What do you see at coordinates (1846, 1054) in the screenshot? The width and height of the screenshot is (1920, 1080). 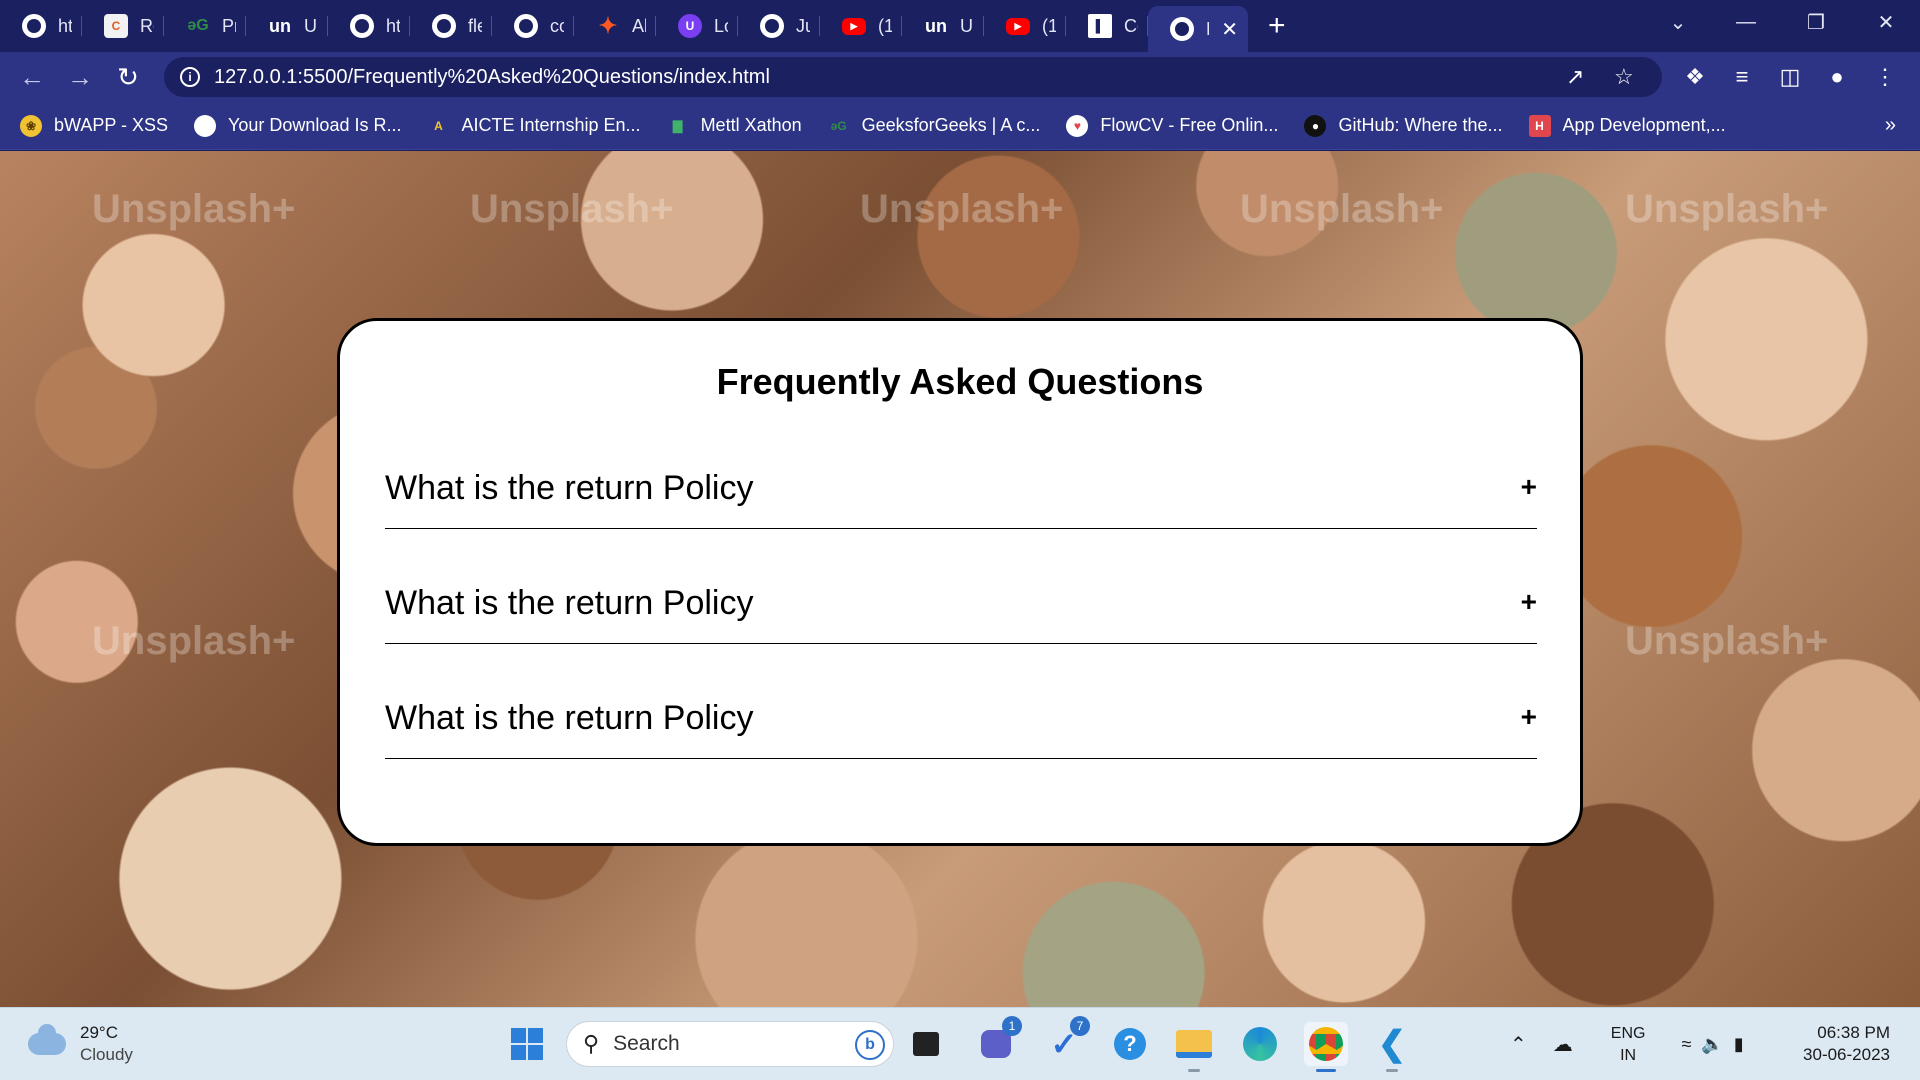 I see `clock-date: 30-06-2023` at bounding box center [1846, 1054].